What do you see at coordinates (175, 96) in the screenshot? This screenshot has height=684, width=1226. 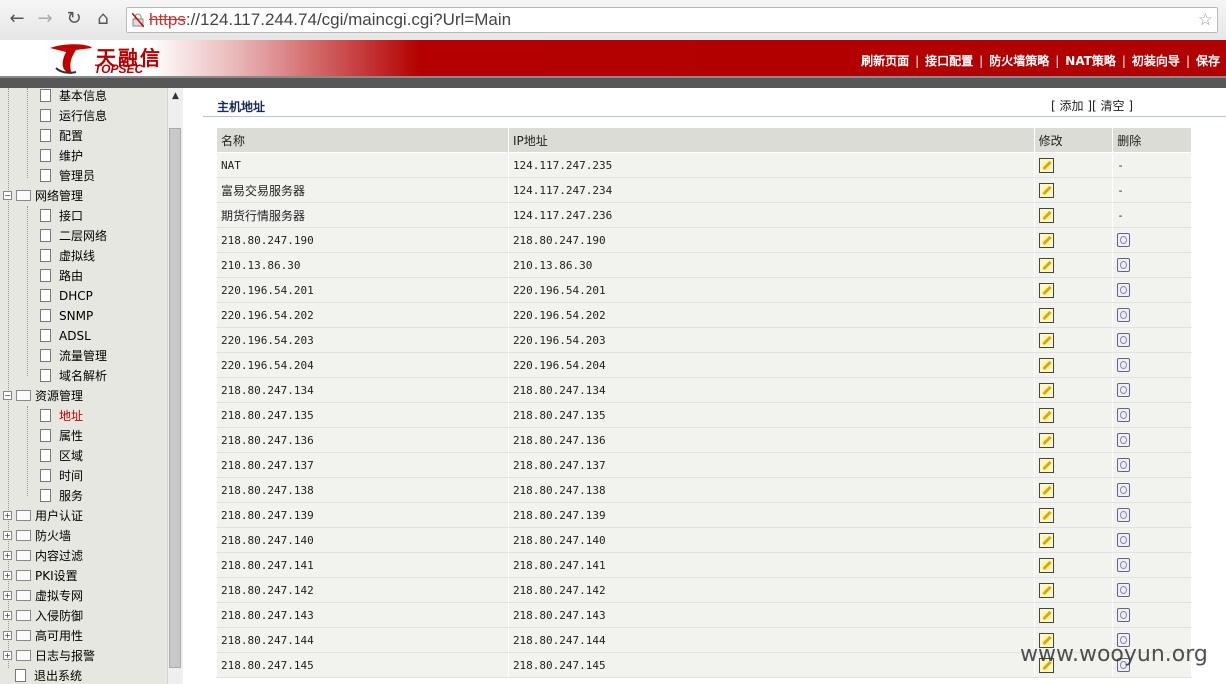 I see `scroll-up-arrow-icon: ▲` at bounding box center [175, 96].